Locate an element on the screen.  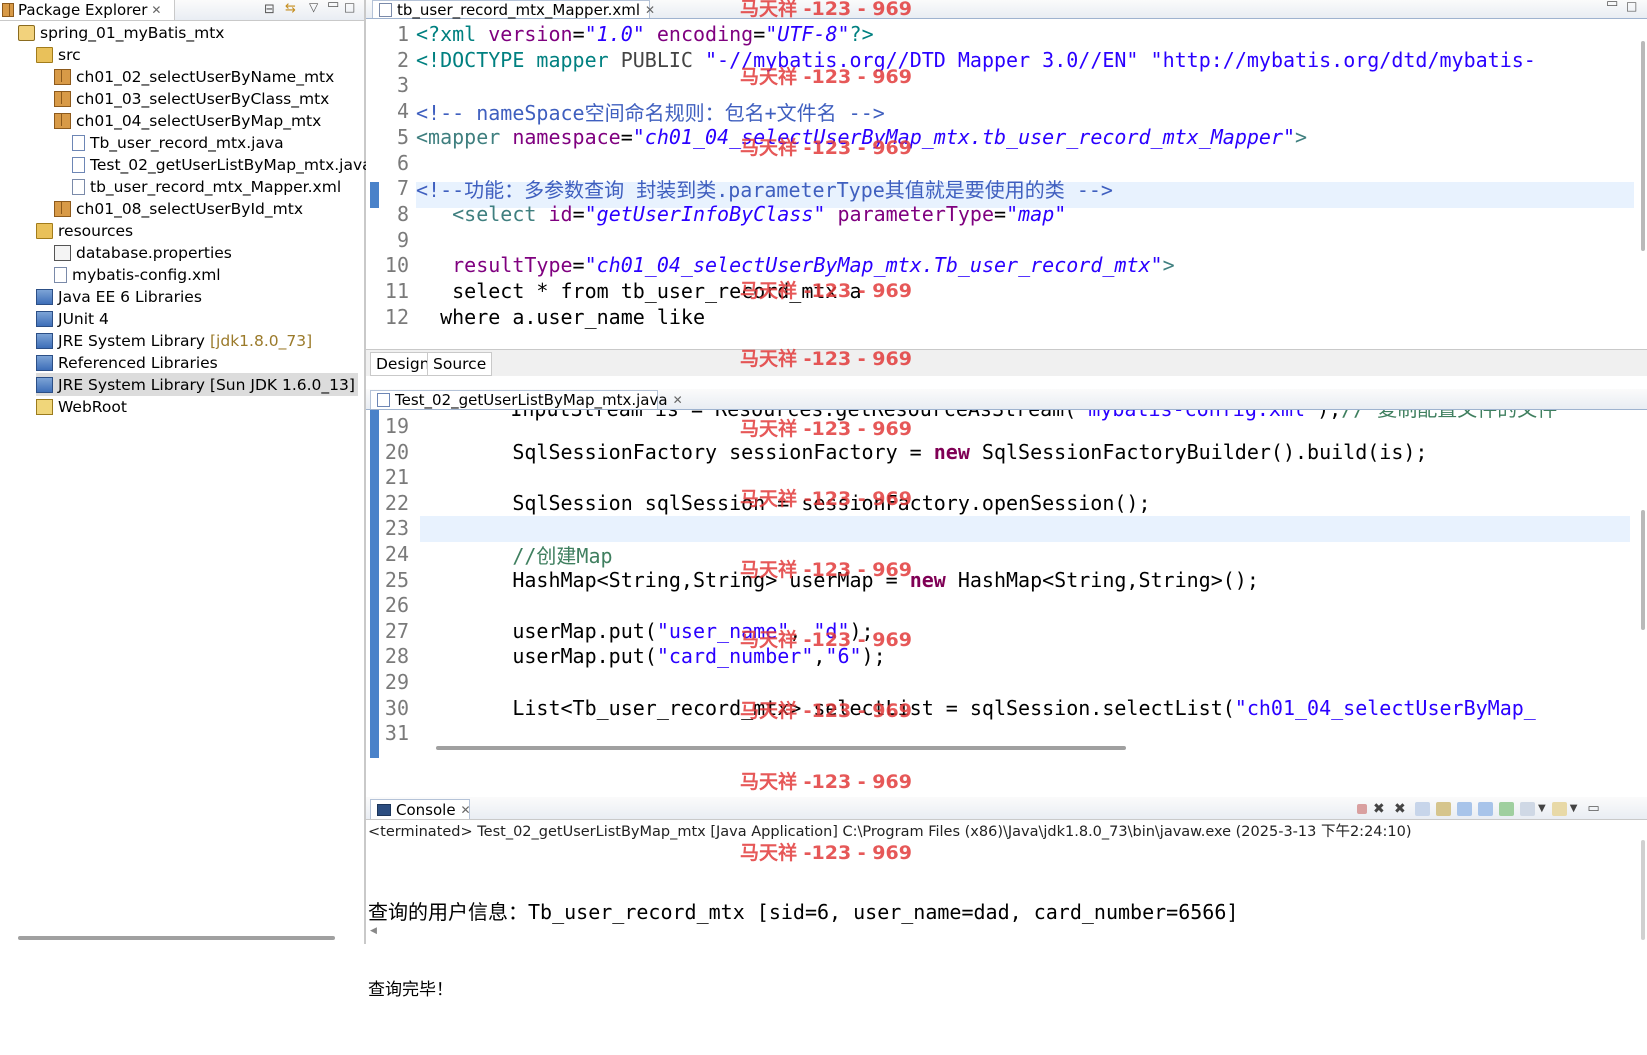
tree-item: WebRoot is located at coordinates (81, 406).